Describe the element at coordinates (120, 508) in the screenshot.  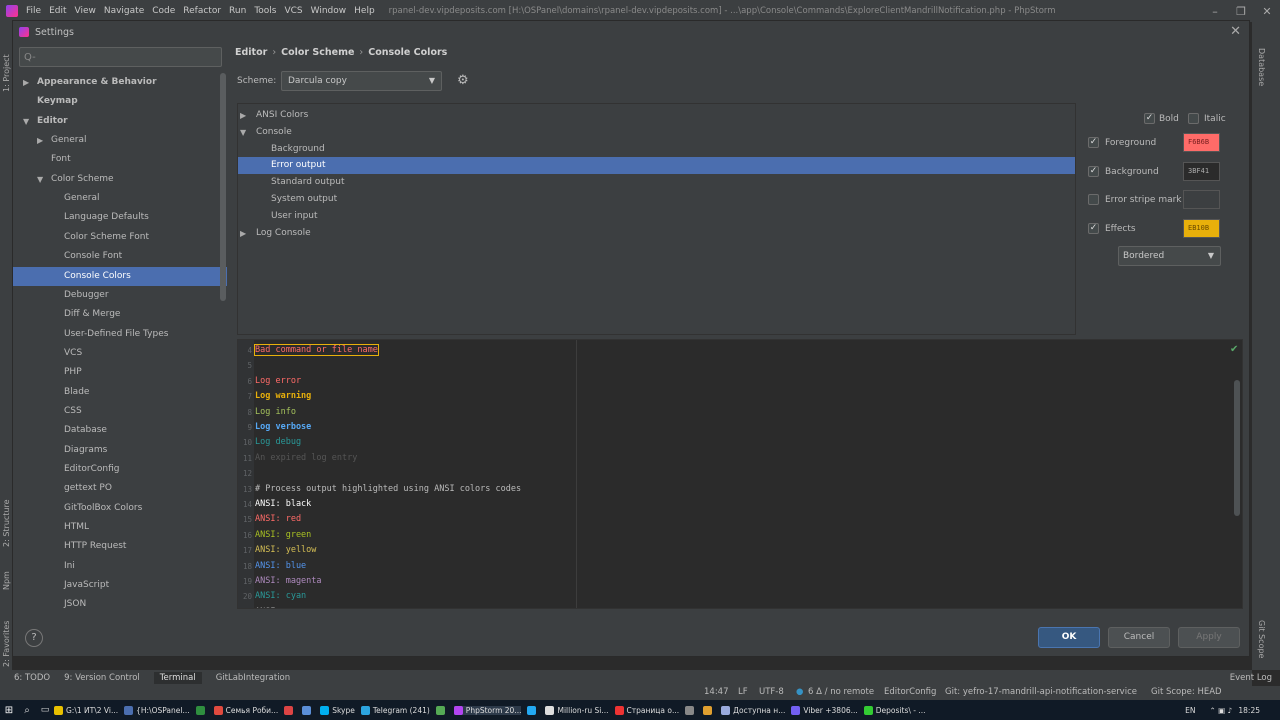
I see `settings-tree-item: GitToolBox Colors` at that location.